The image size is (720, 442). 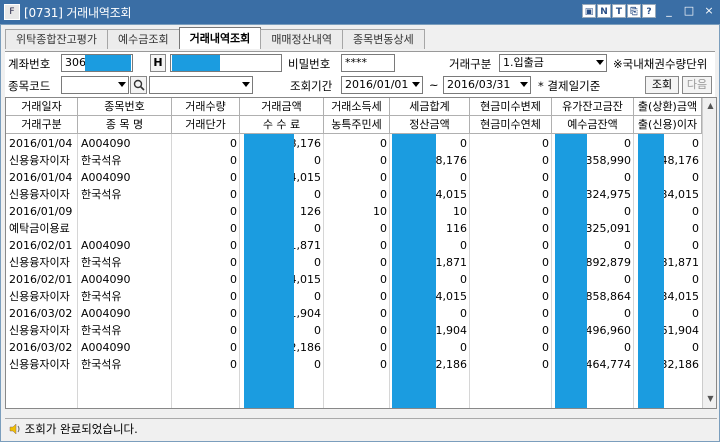 I want to click on stock-search-button, so click(x=138, y=85).